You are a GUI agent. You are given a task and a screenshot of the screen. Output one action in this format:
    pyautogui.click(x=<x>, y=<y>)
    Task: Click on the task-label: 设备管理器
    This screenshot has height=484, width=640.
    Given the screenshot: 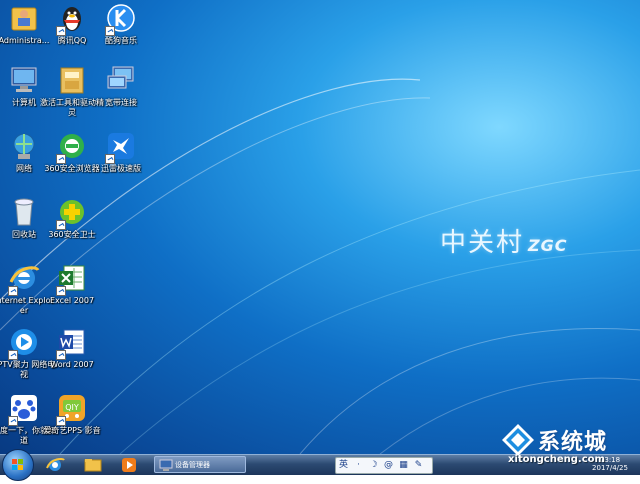 What is the action you would take?
    pyautogui.click(x=192, y=465)
    